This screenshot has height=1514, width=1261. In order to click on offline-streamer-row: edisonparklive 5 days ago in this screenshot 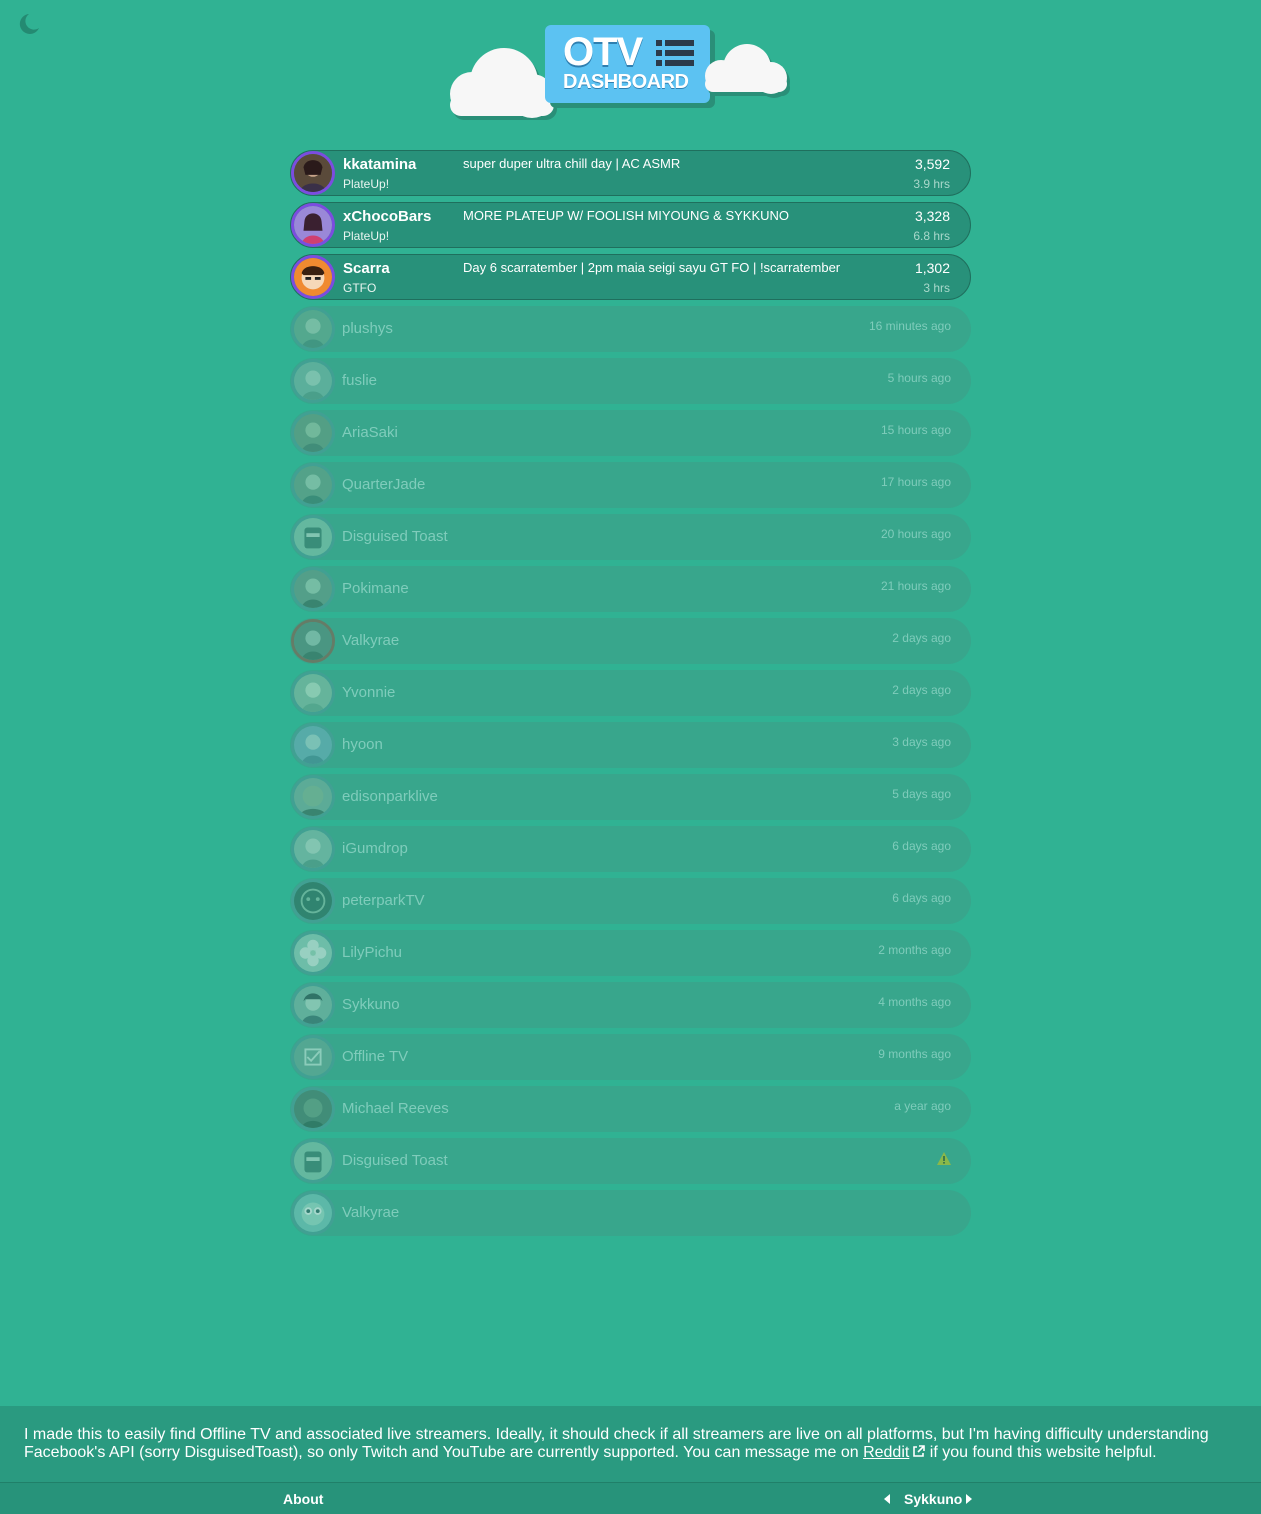, I will do `click(630, 797)`.